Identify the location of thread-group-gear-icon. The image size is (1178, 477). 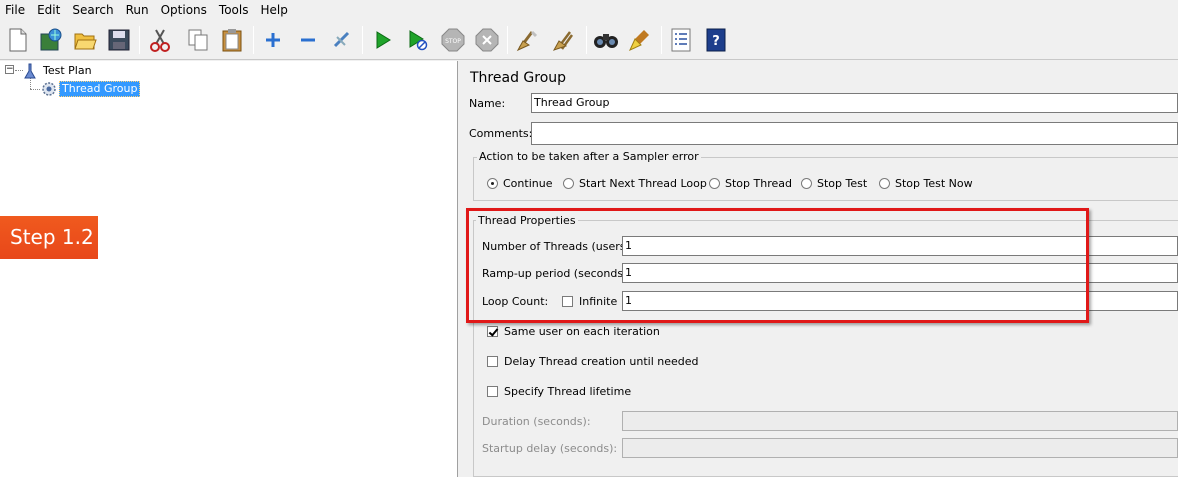
(49, 89).